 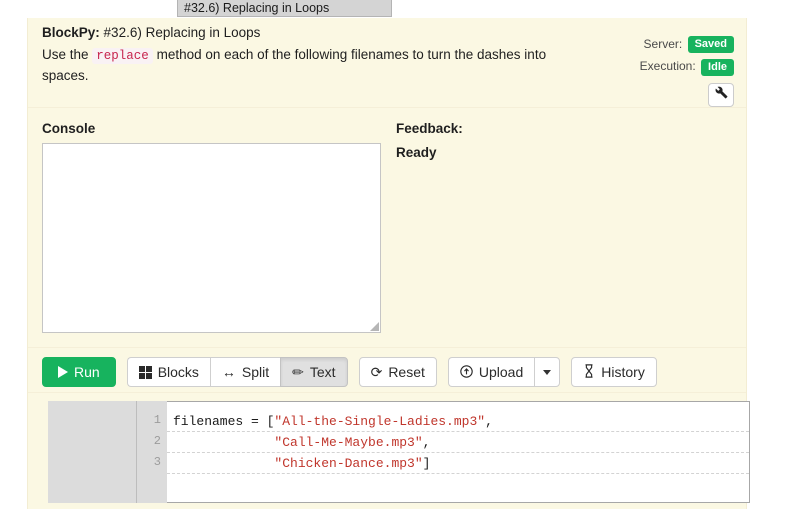 What do you see at coordinates (380, 421) in the screenshot?
I see `code-token-string: "All-the-Single-Ladies.mp3"` at bounding box center [380, 421].